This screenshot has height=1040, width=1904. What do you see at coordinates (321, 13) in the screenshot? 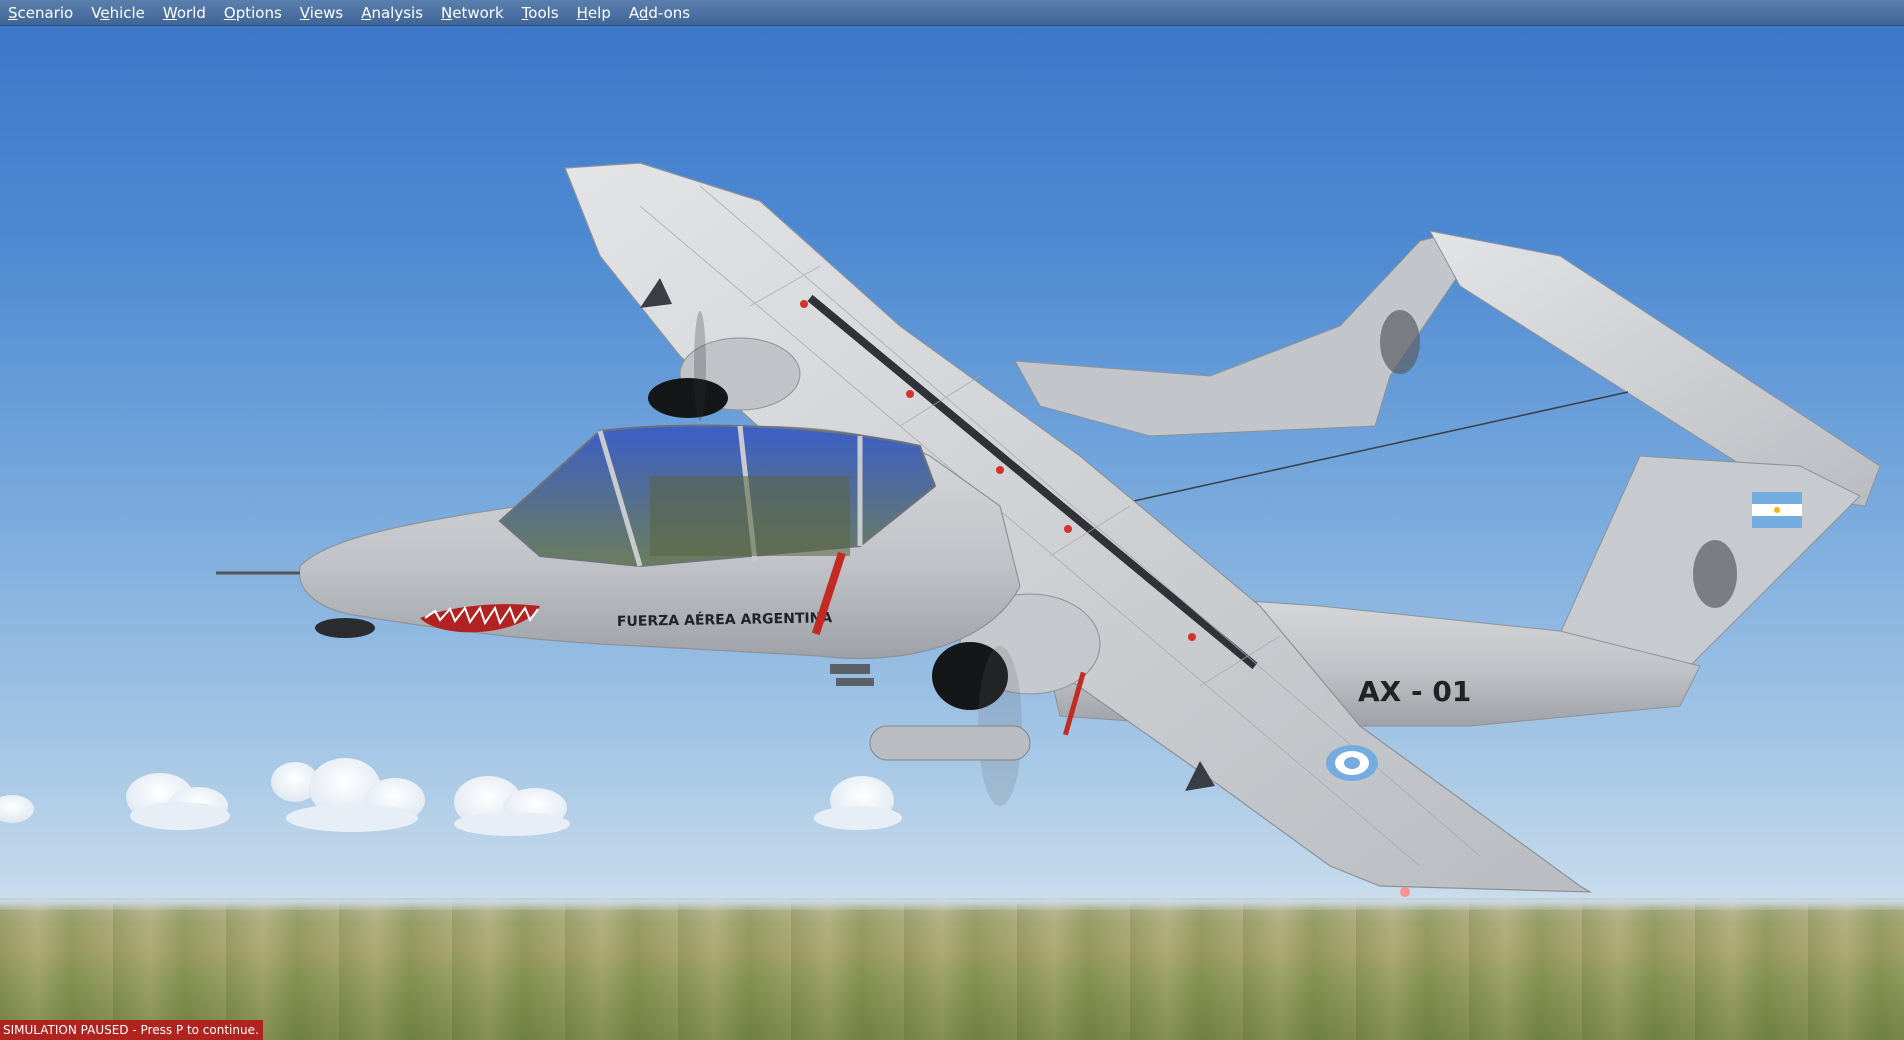
I see `menu-views: Views` at bounding box center [321, 13].